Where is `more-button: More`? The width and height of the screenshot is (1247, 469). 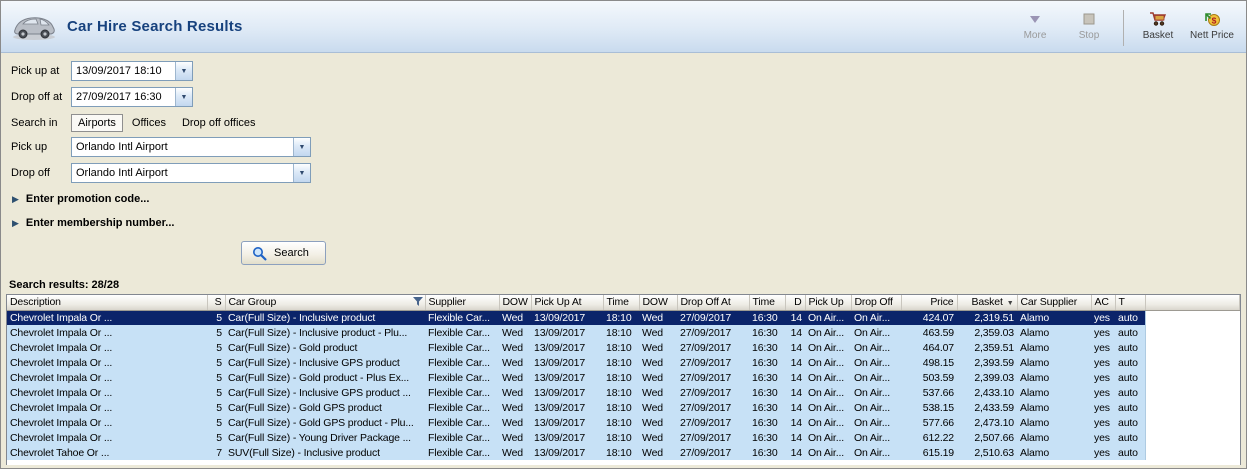 more-button: More is located at coordinates (1035, 24).